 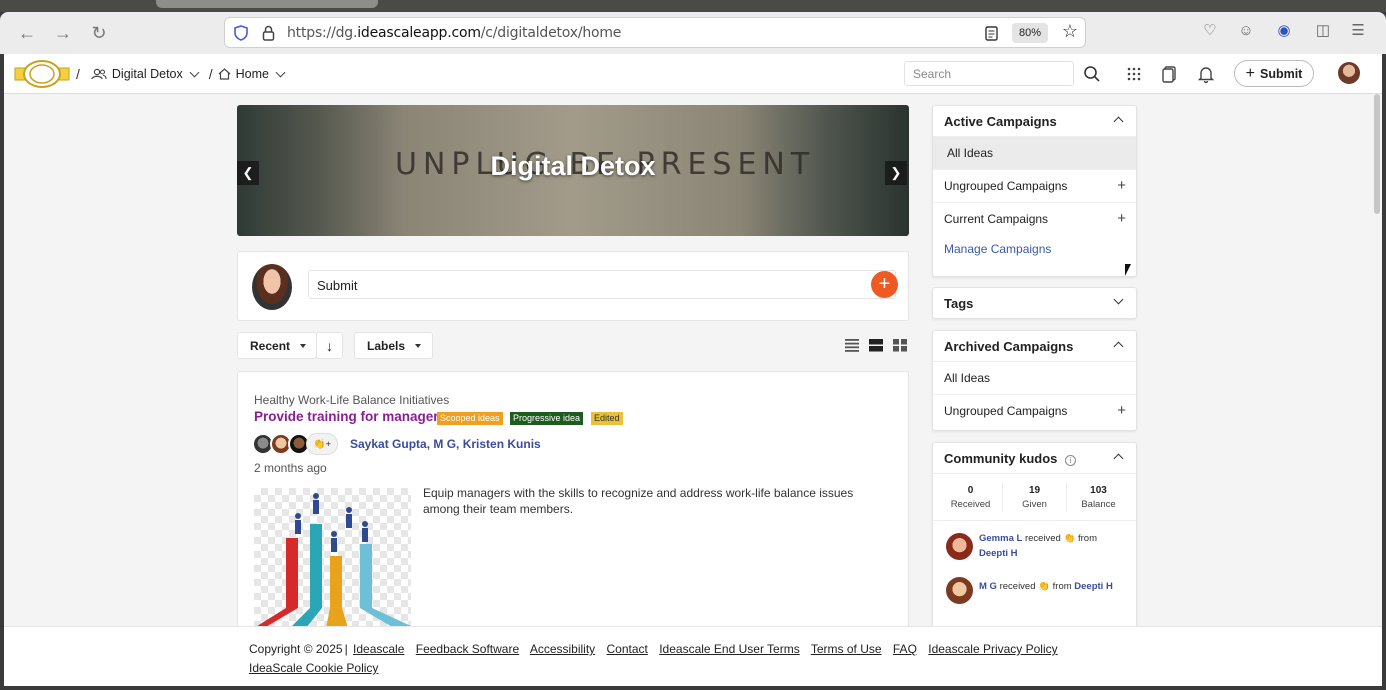 I want to click on campaign-item-all-ideas: All Ideas, so click(x=1034, y=153).